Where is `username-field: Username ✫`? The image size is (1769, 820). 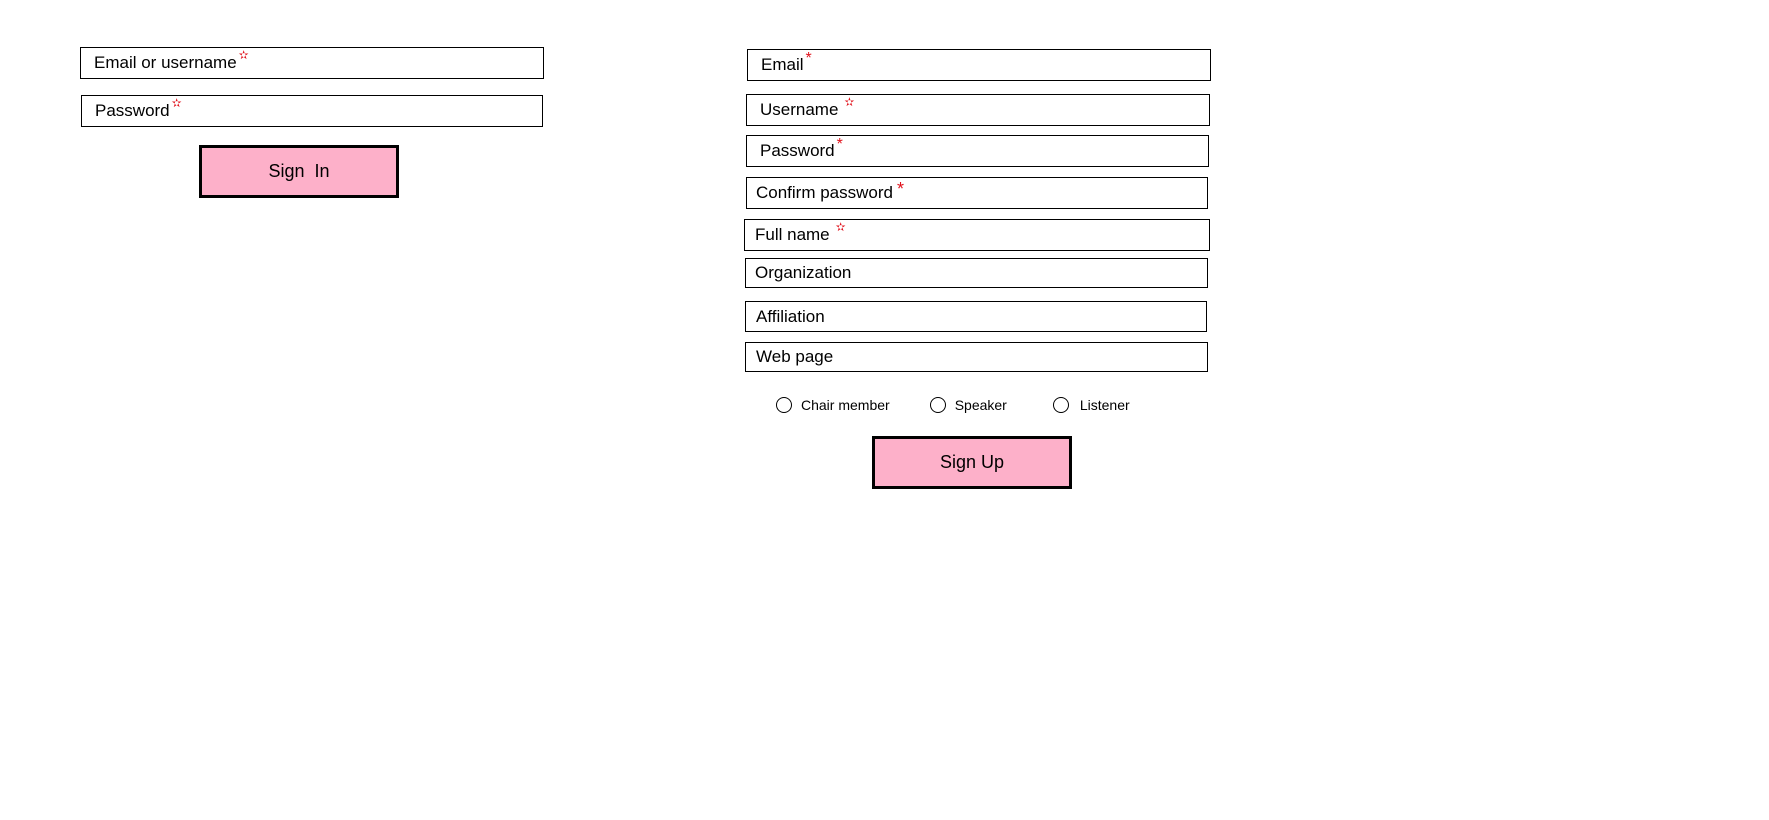
username-field: Username ✫ is located at coordinates (978, 110).